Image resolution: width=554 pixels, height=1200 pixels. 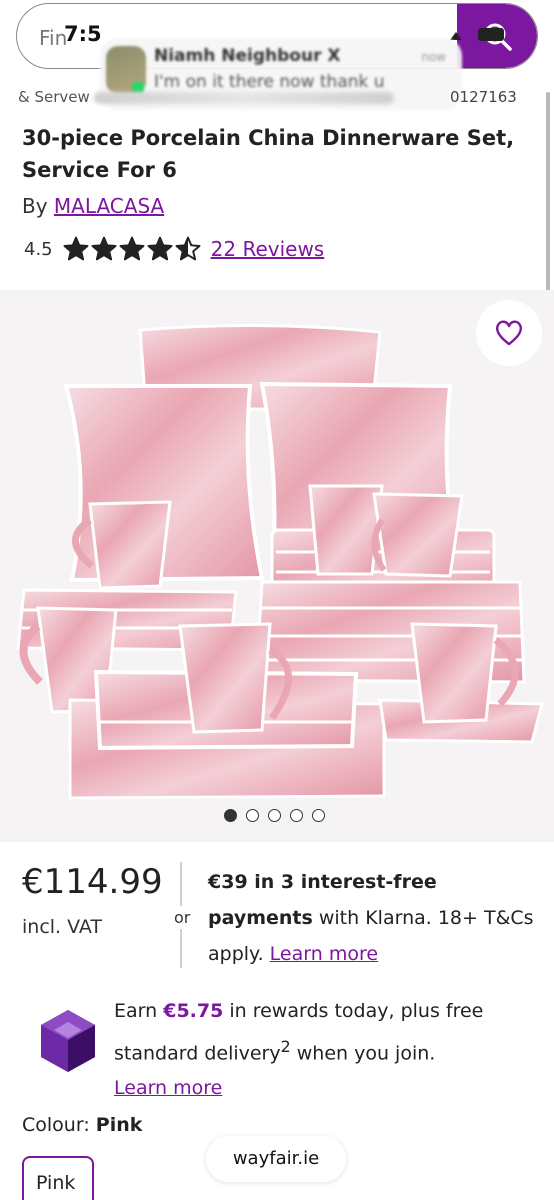 I want to click on price: €114.99, so click(x=92, y=882).